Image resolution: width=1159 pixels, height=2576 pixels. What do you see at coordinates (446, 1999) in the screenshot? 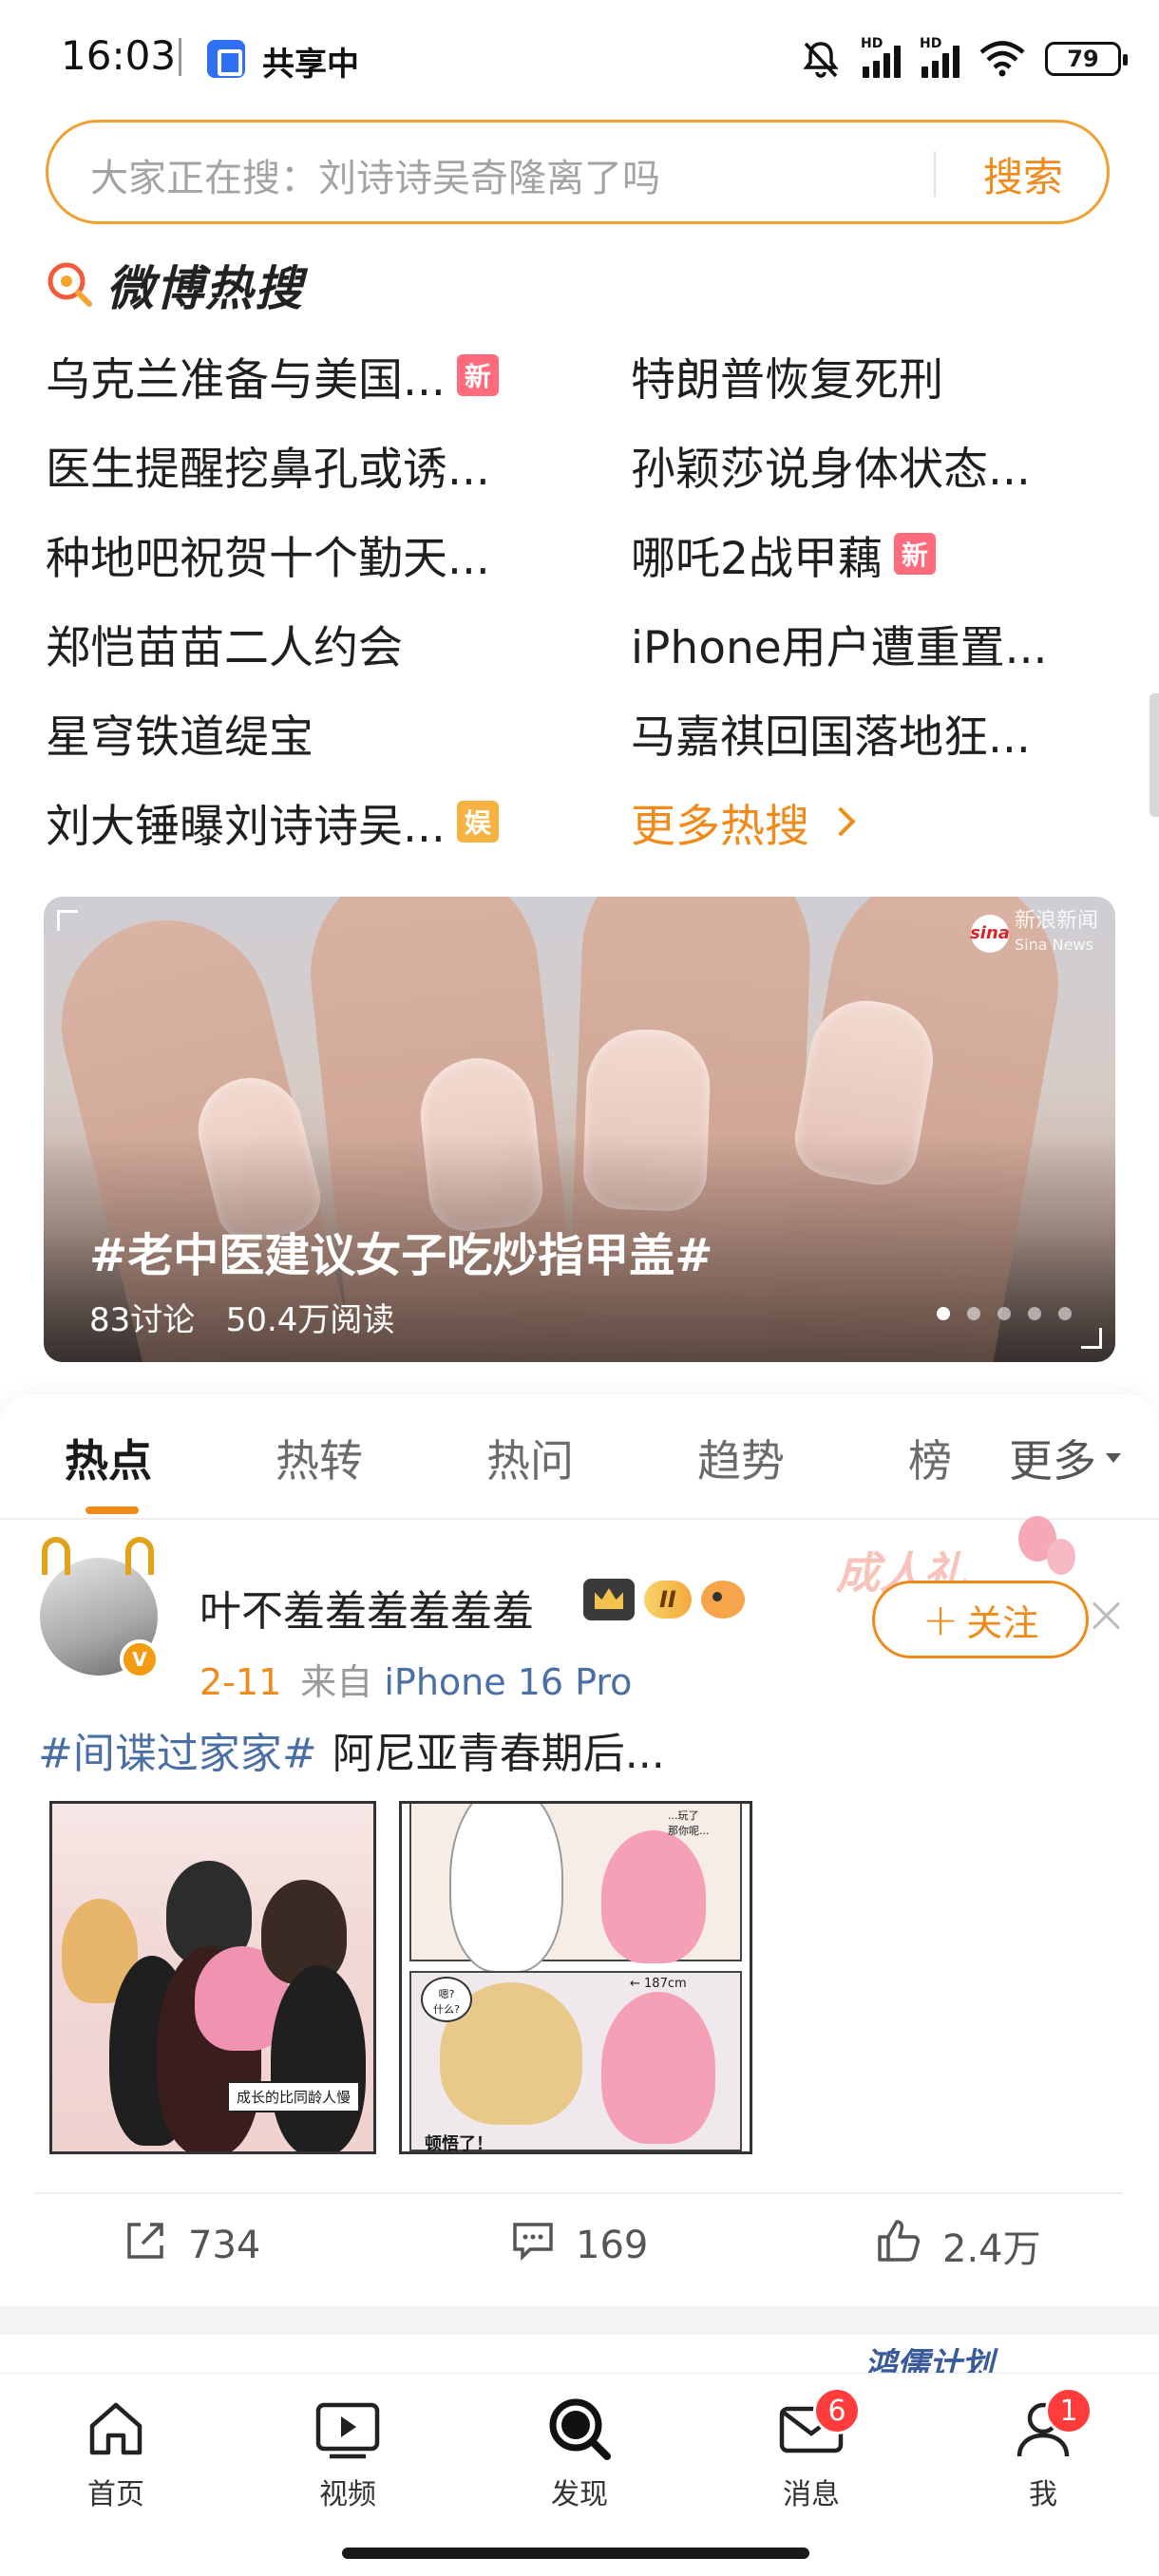
I see `image-2-caption-2: 嗯? 什么?` at bounding box center [446, 1999].